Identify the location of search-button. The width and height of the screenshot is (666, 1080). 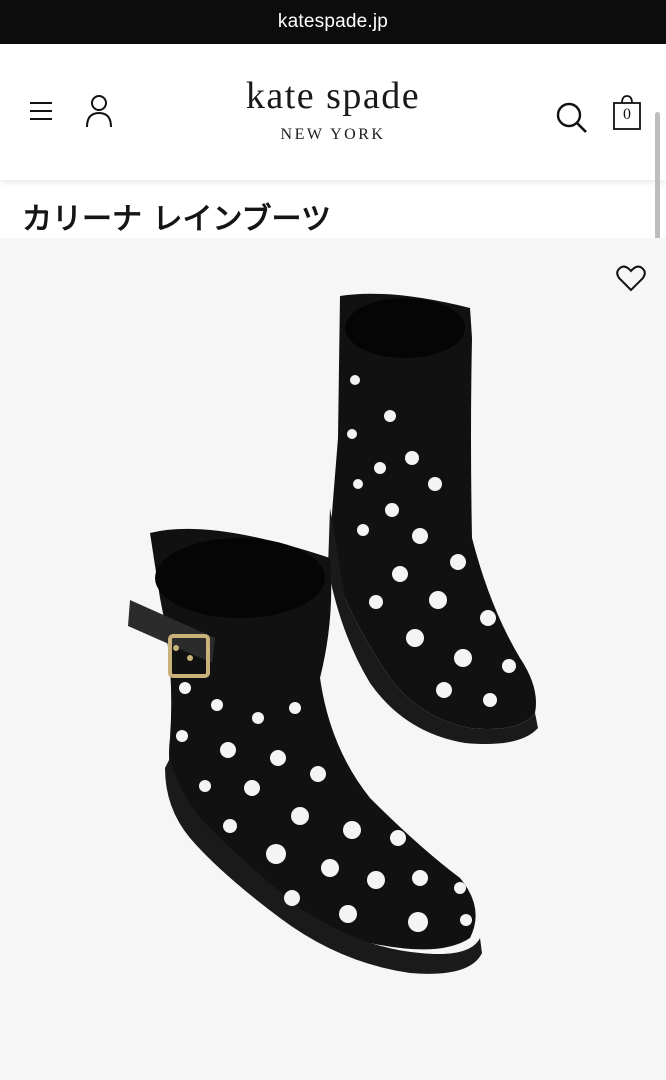
(572, 118).